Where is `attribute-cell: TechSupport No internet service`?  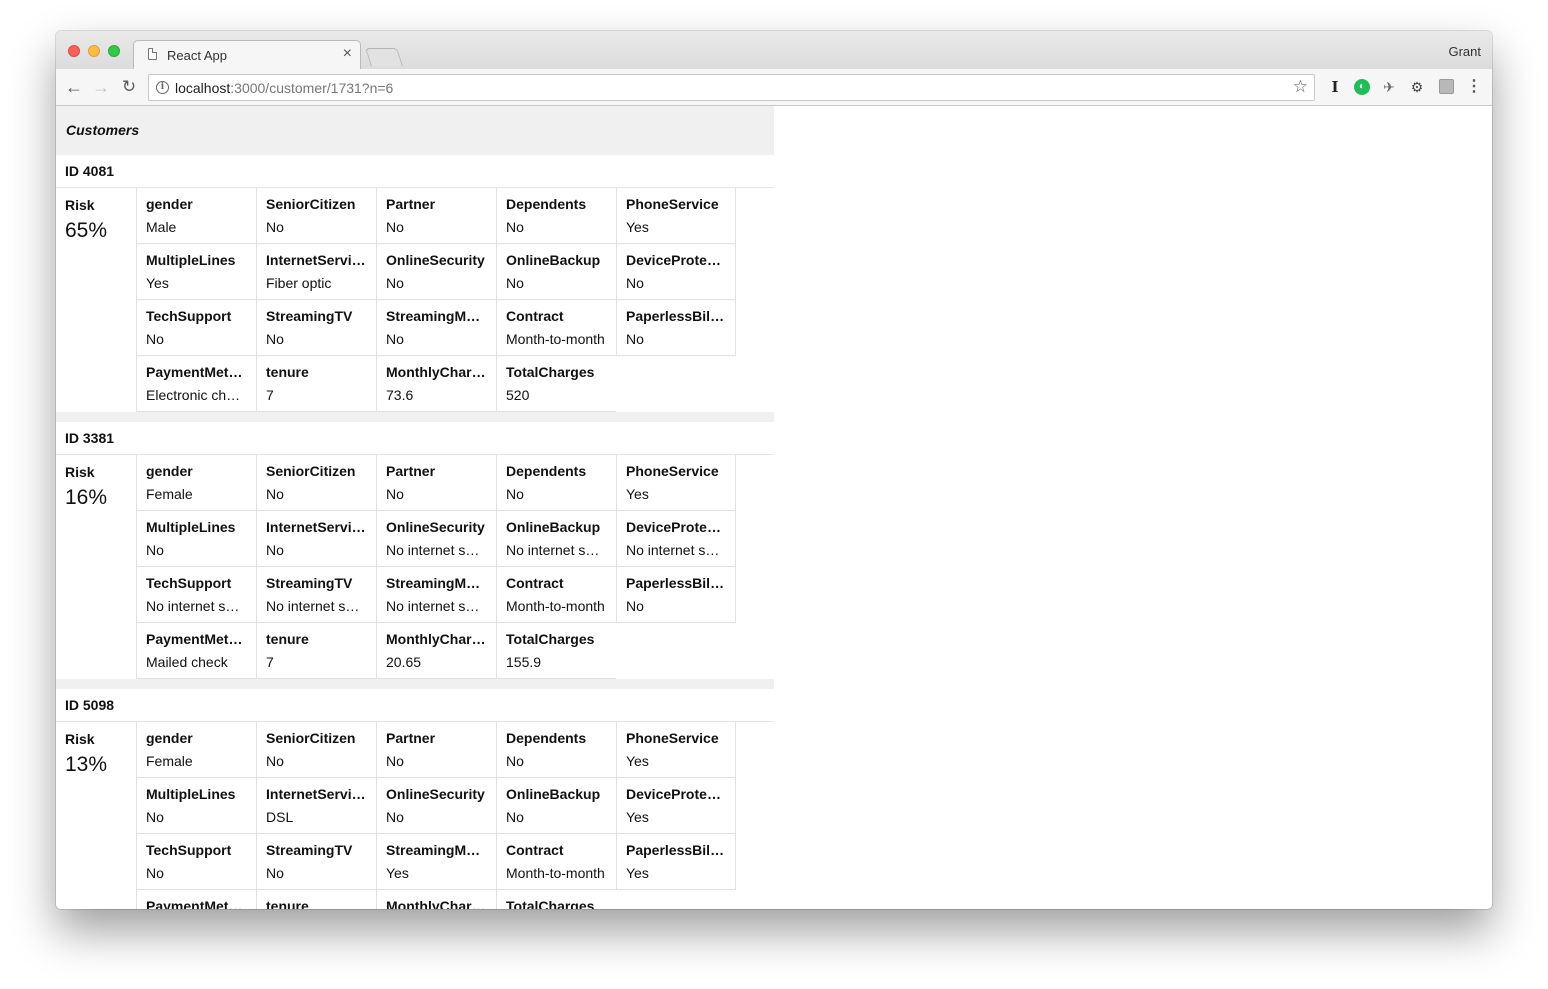
attribute-cell: TechSupport No internet service is located at coordinates (196, 595).